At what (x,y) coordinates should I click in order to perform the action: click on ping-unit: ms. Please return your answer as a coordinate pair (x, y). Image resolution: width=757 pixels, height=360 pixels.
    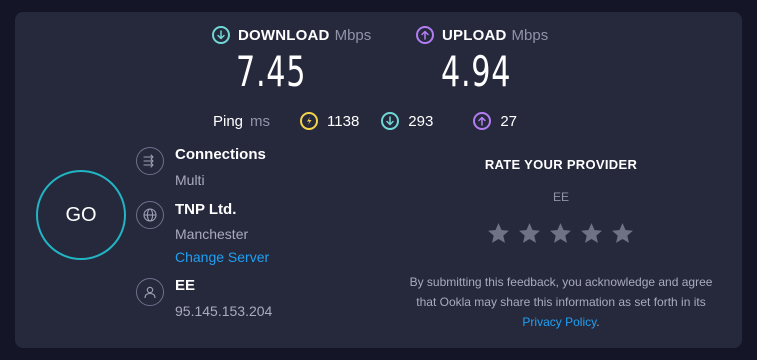
    Looking at the image, I should click on (260, 121).